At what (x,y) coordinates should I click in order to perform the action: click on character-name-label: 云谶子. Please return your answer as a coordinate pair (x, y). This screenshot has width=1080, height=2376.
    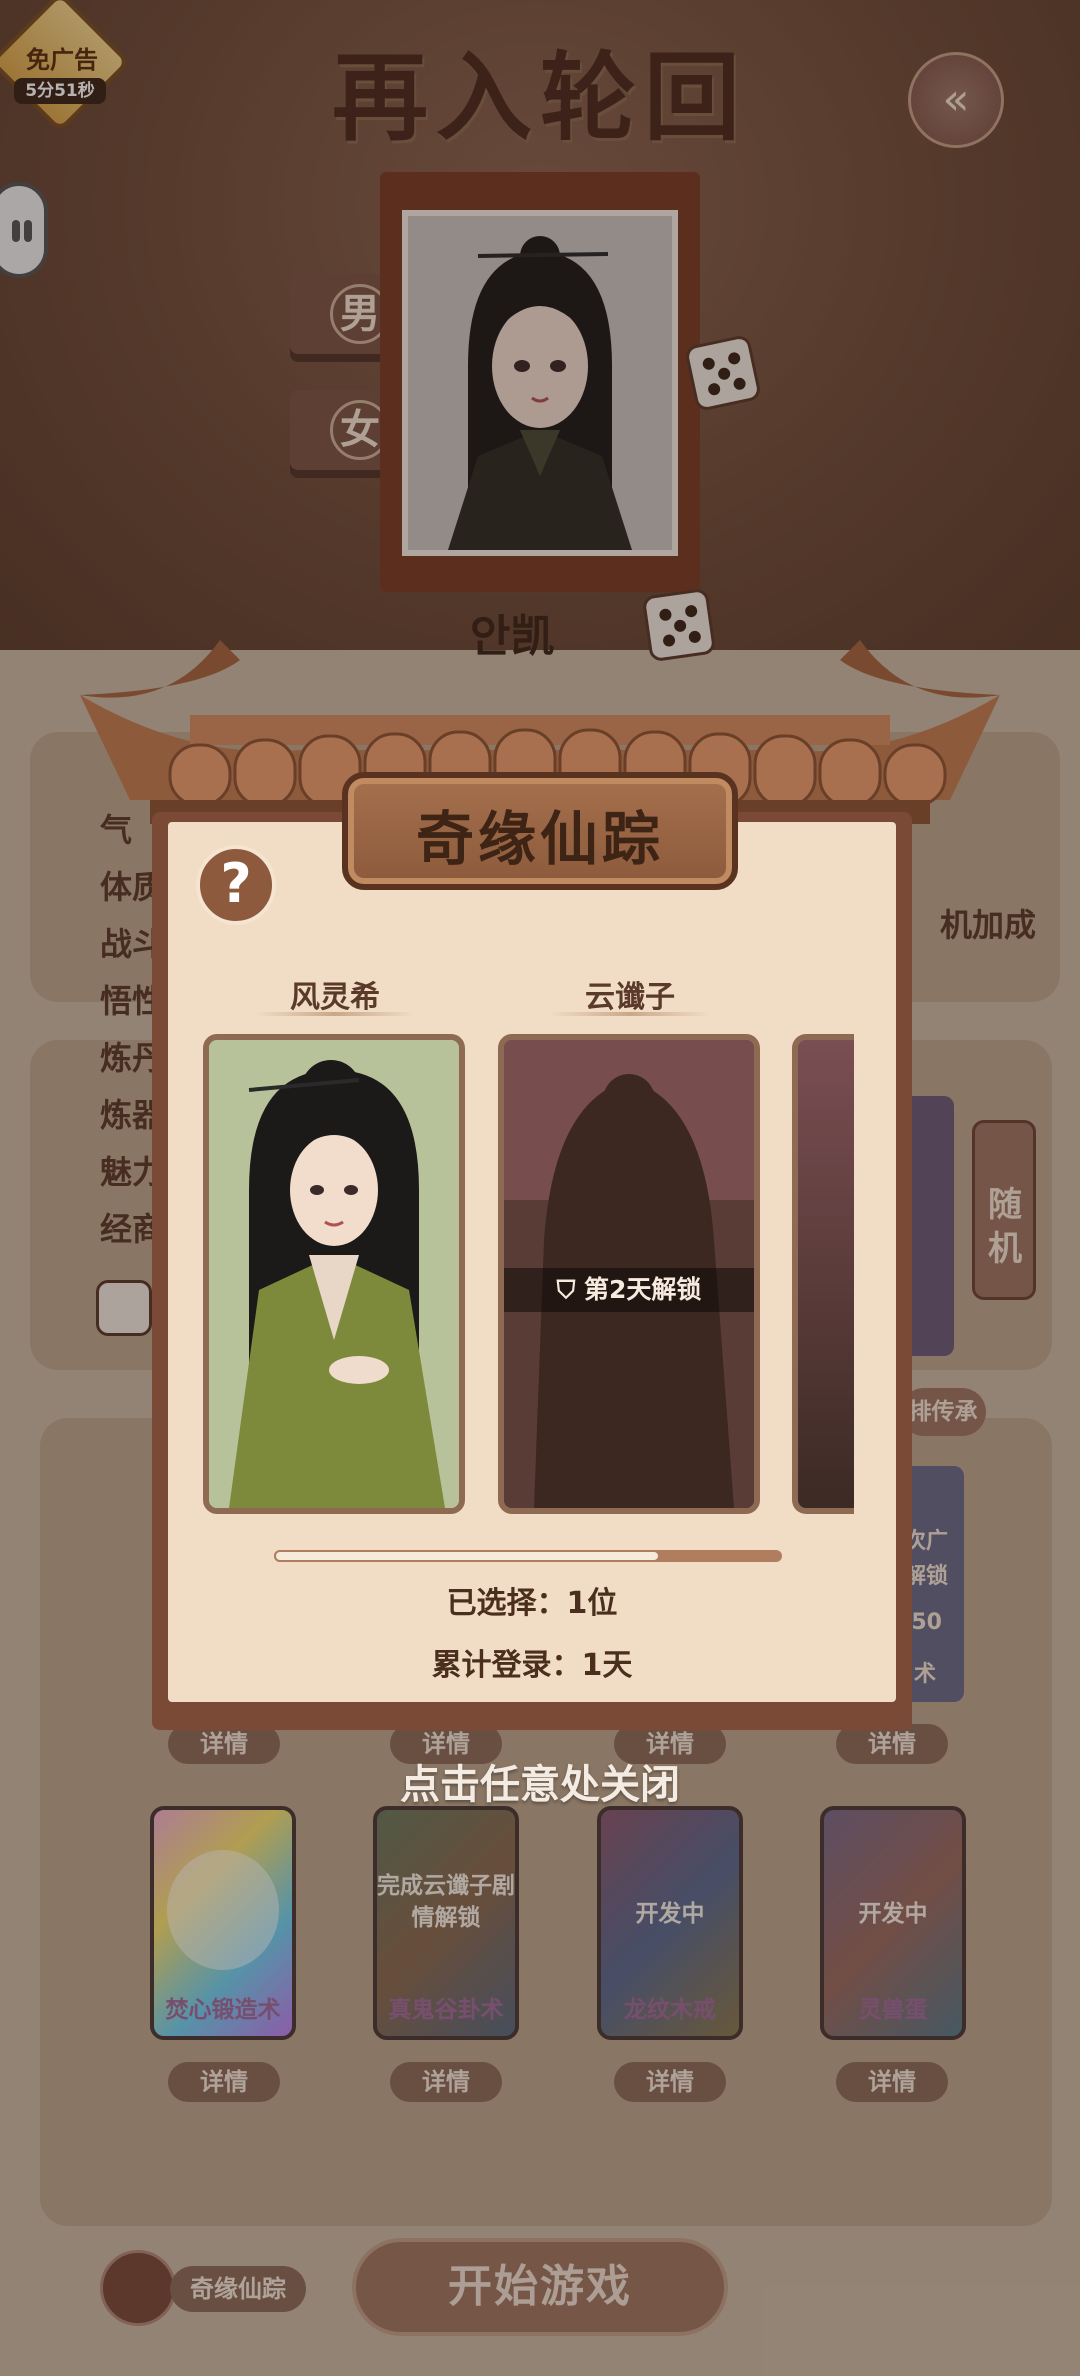
    Looking at the image, I should click on (630, 997).